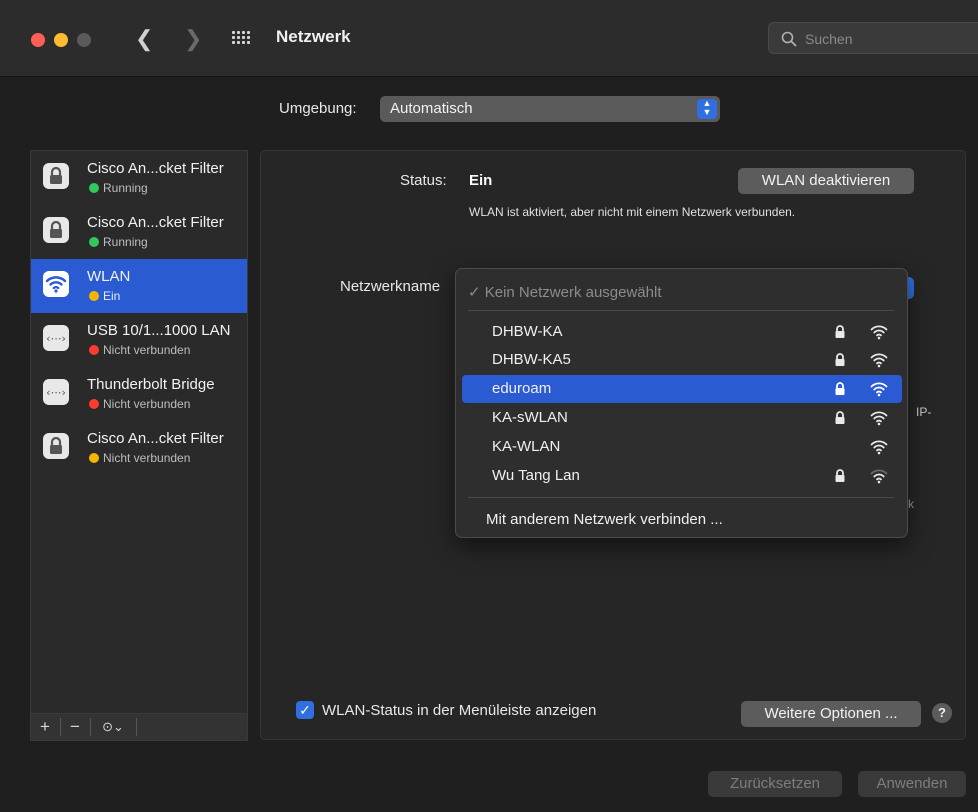 The image size is (978, 812). What do you see at coordinates (139, 232) in the screenshot?
I see `service-item-cisco-2: Cisco An...cket Filter Running` at bounding box center [139, 232].